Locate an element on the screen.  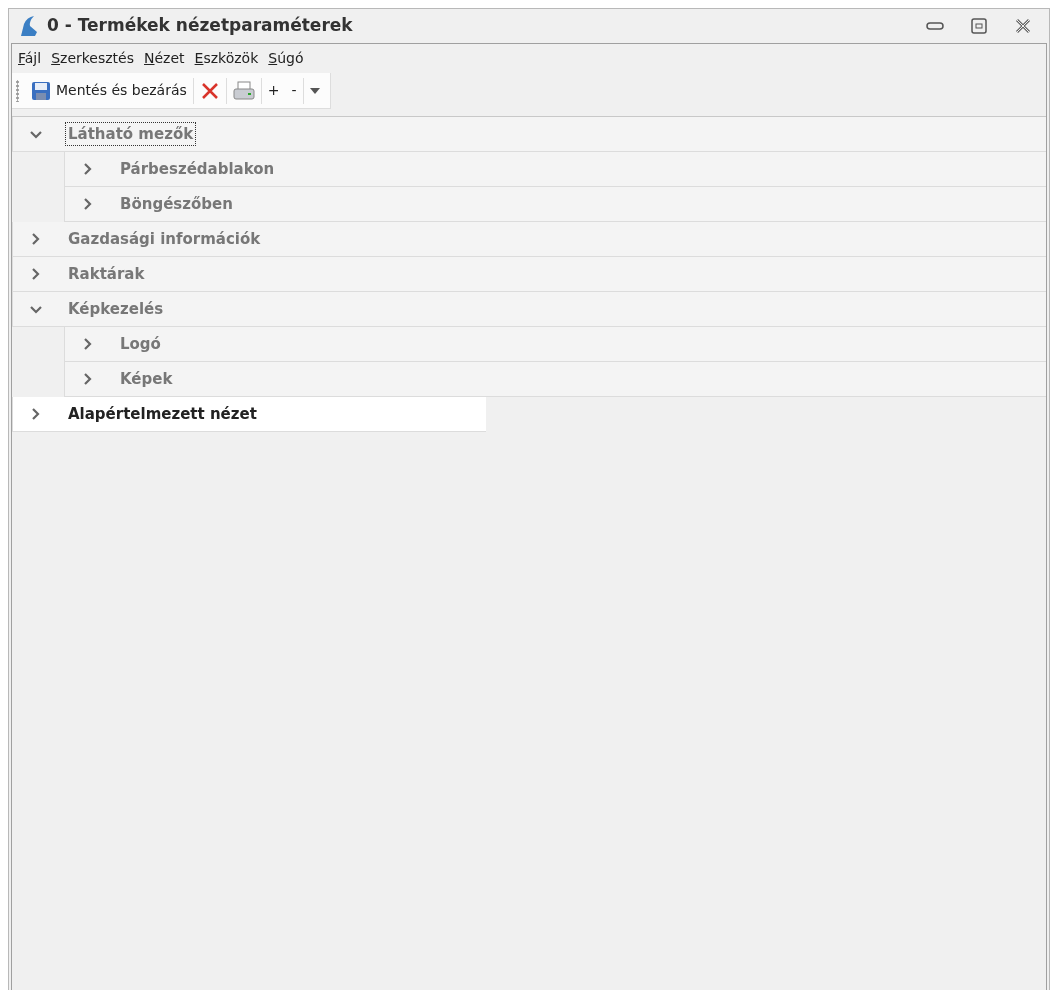
tree-row: Párbeszédablakon is located at coordinates (555, 169).